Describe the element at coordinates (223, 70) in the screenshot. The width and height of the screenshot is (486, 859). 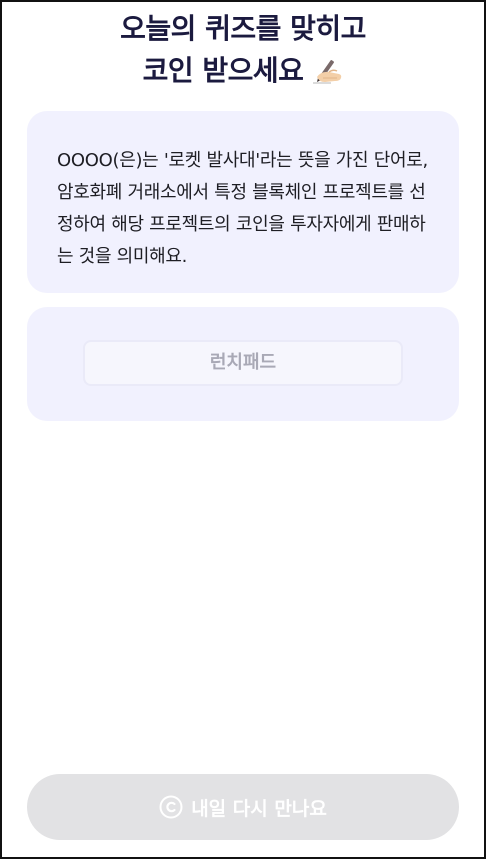
I see `title-line-2-text: 코인 받으세요` at that location.